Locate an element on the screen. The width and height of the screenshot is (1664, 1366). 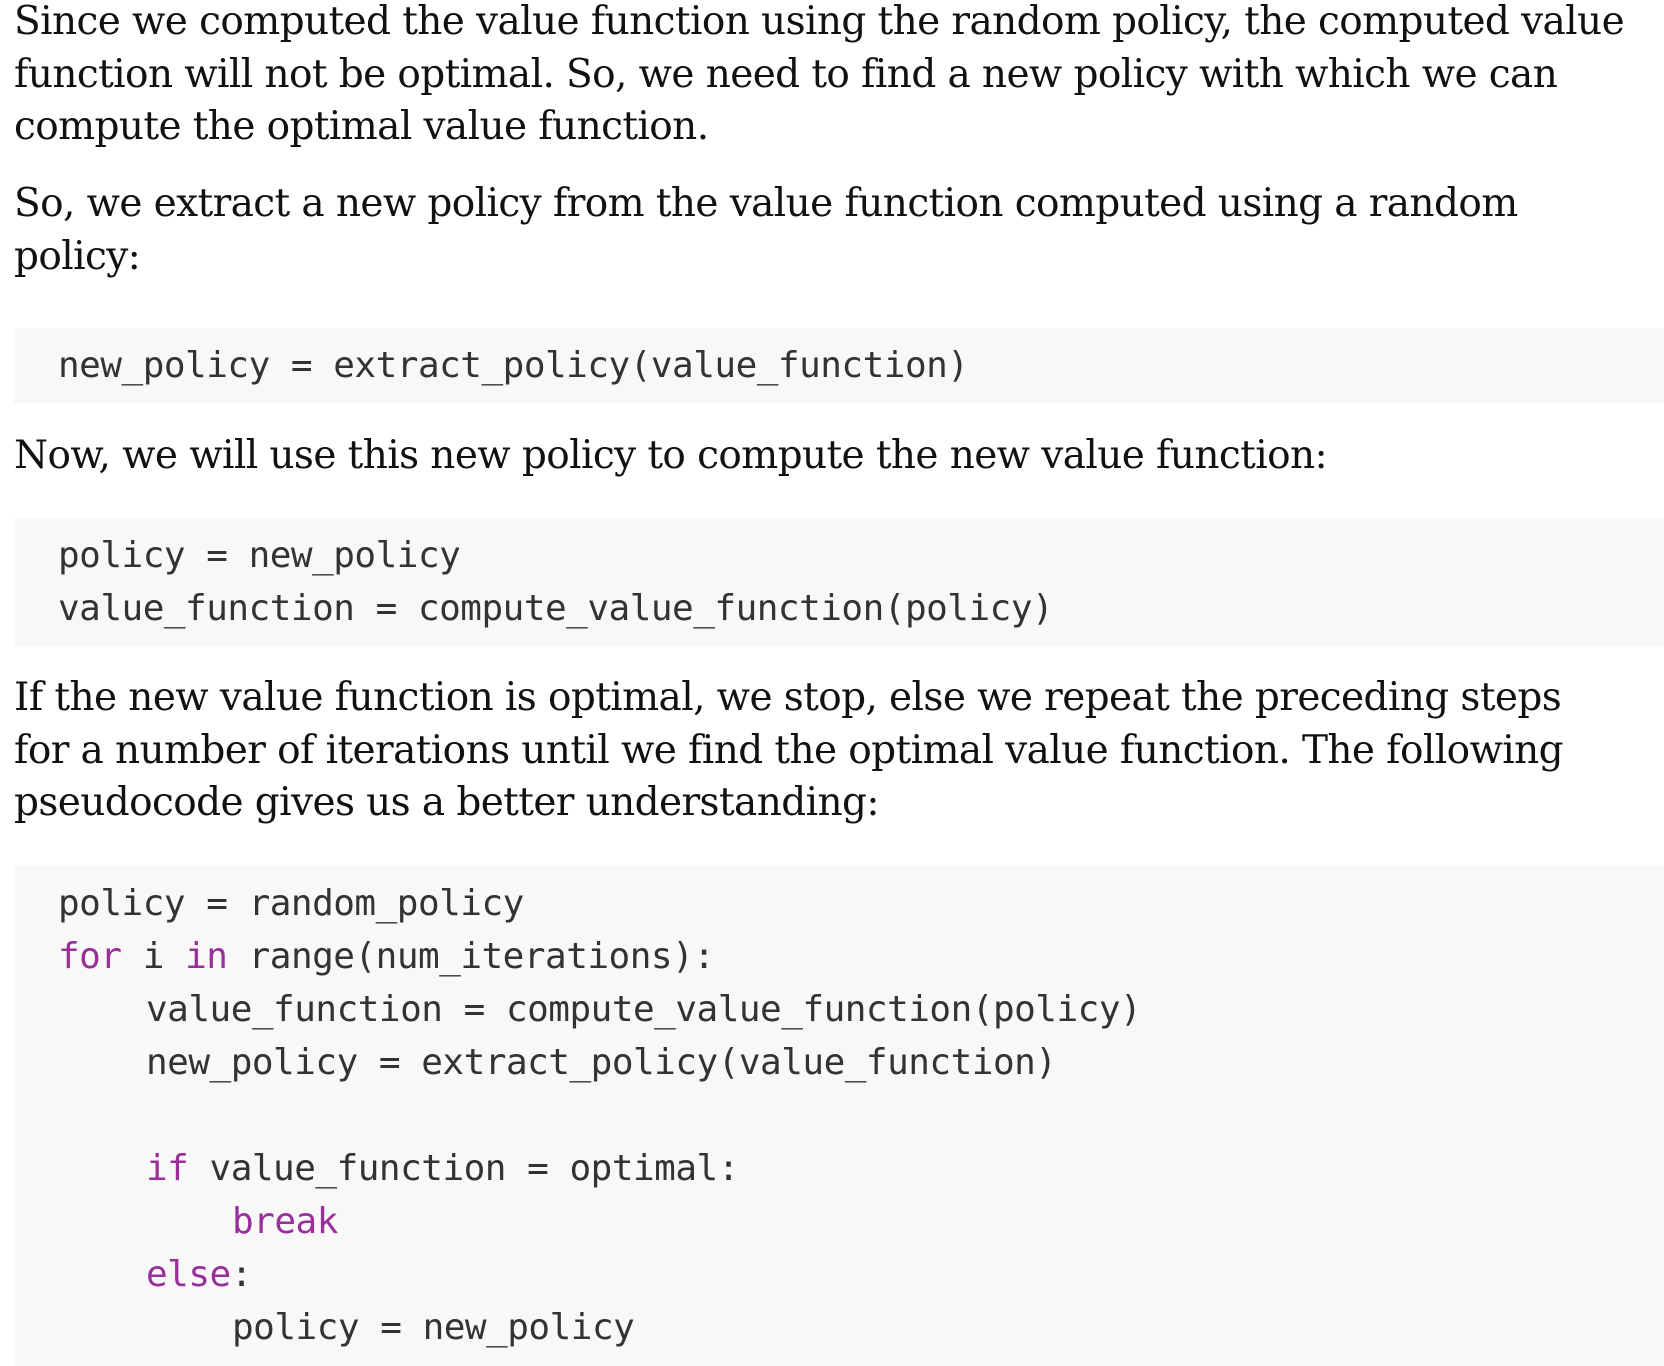
code-token: : is located at coordinates (241, 1274).